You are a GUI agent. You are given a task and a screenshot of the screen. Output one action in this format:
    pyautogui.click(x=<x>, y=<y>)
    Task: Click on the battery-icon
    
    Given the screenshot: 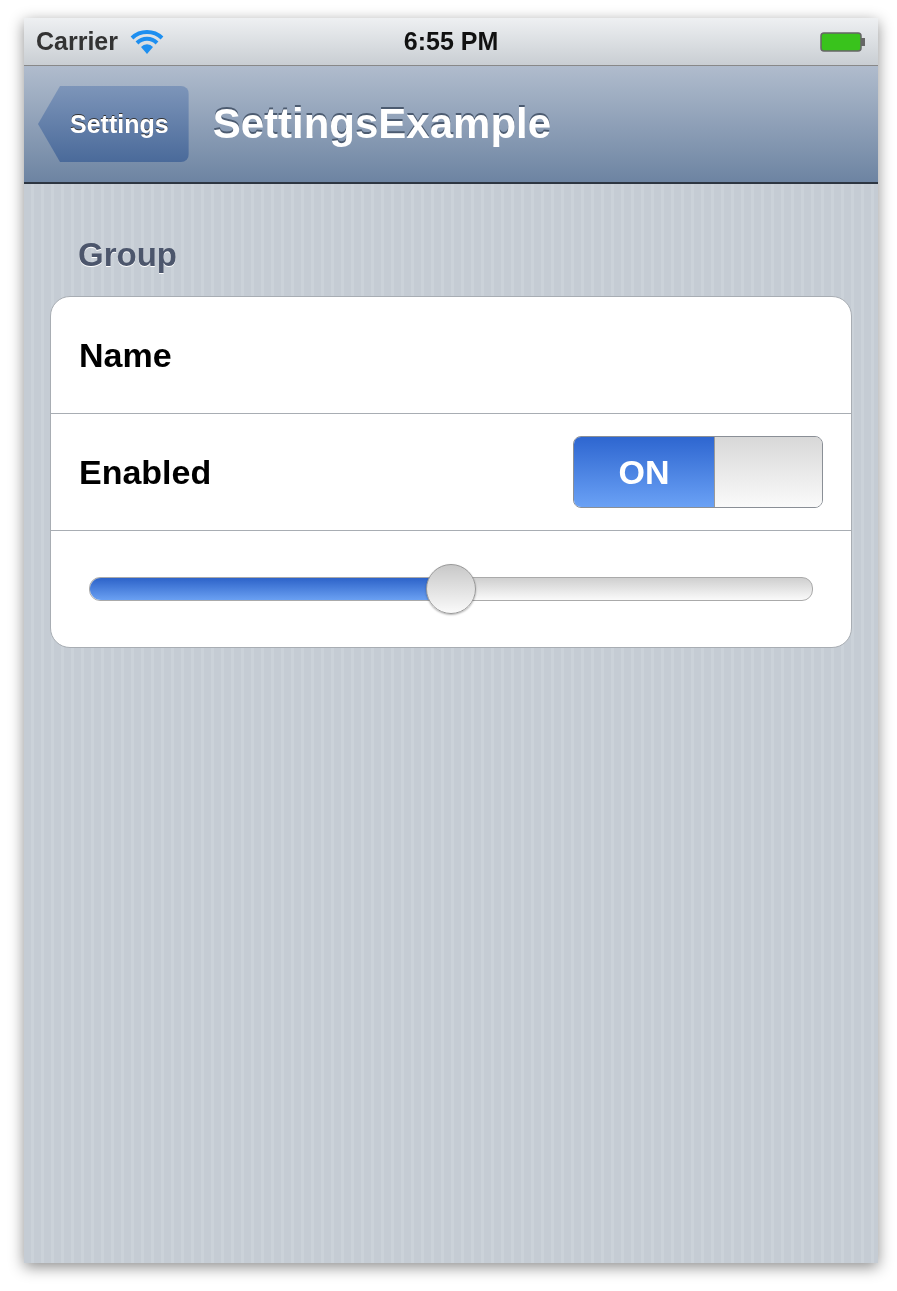 What is the action you would take?
    pyautogui.click(x=843, y=41)
    